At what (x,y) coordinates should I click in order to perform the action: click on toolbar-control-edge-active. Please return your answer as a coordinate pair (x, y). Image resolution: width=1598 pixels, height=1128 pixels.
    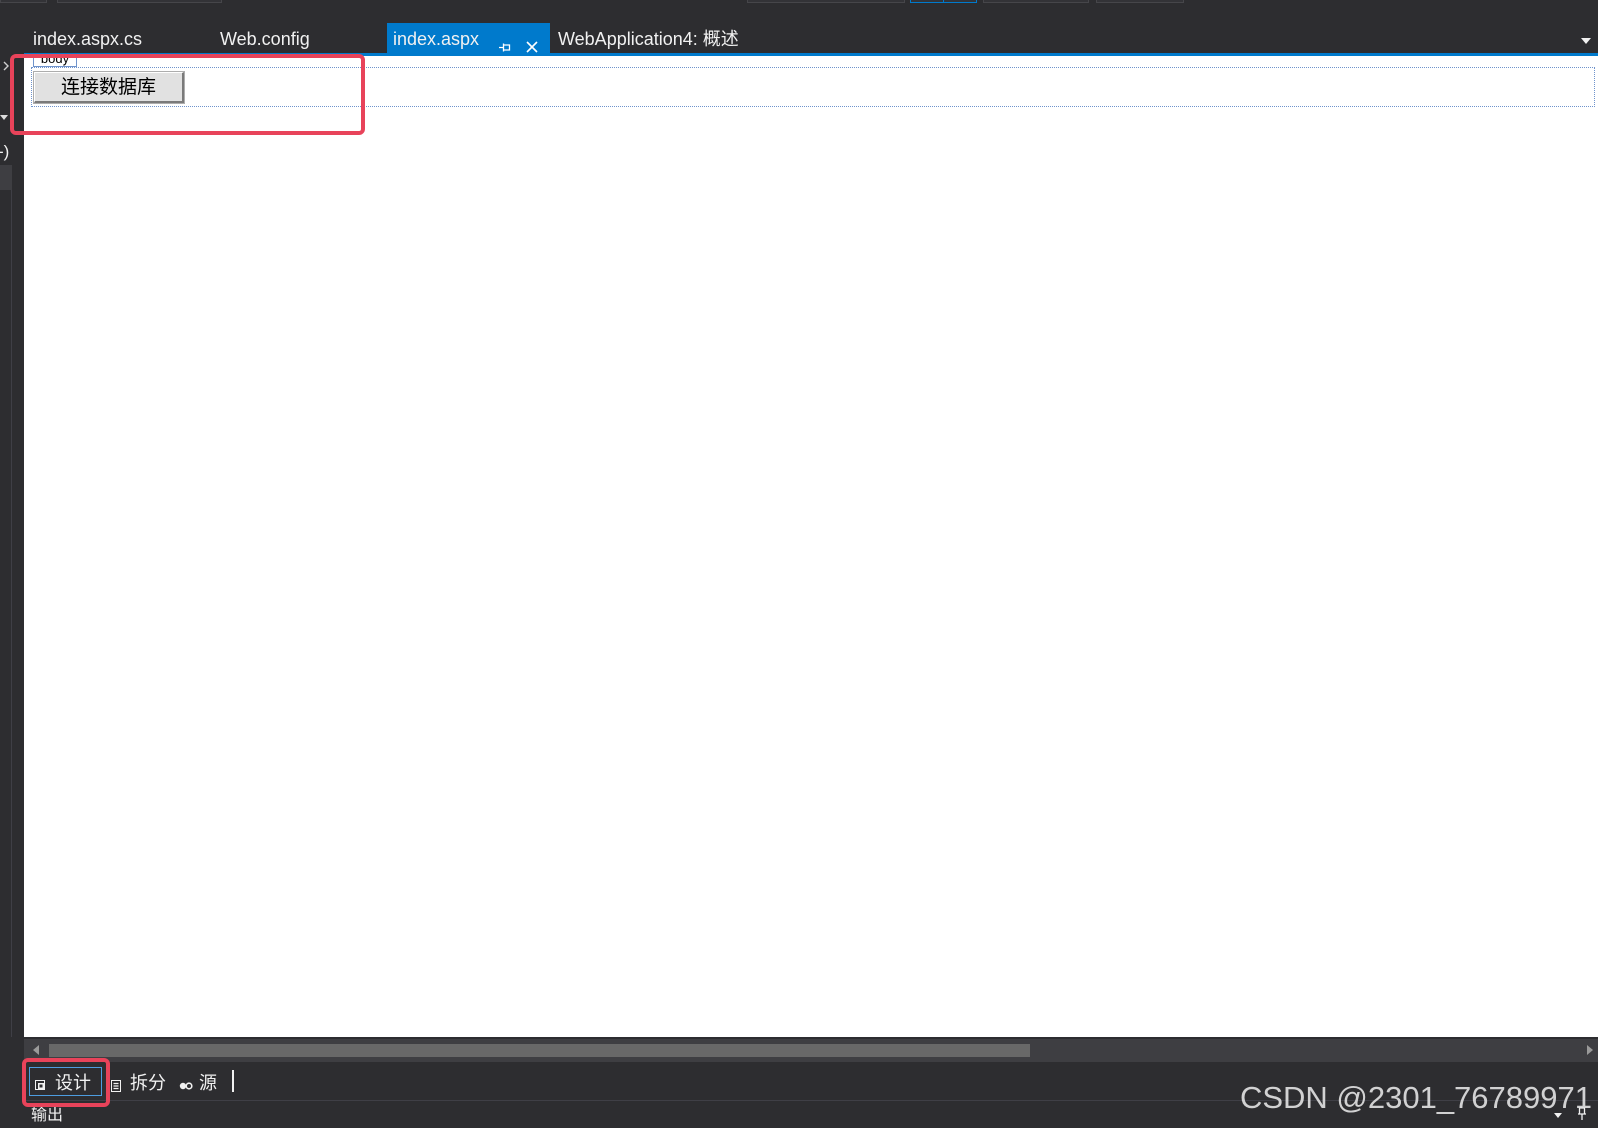
    Looking at the image, I should click on (943, 1).